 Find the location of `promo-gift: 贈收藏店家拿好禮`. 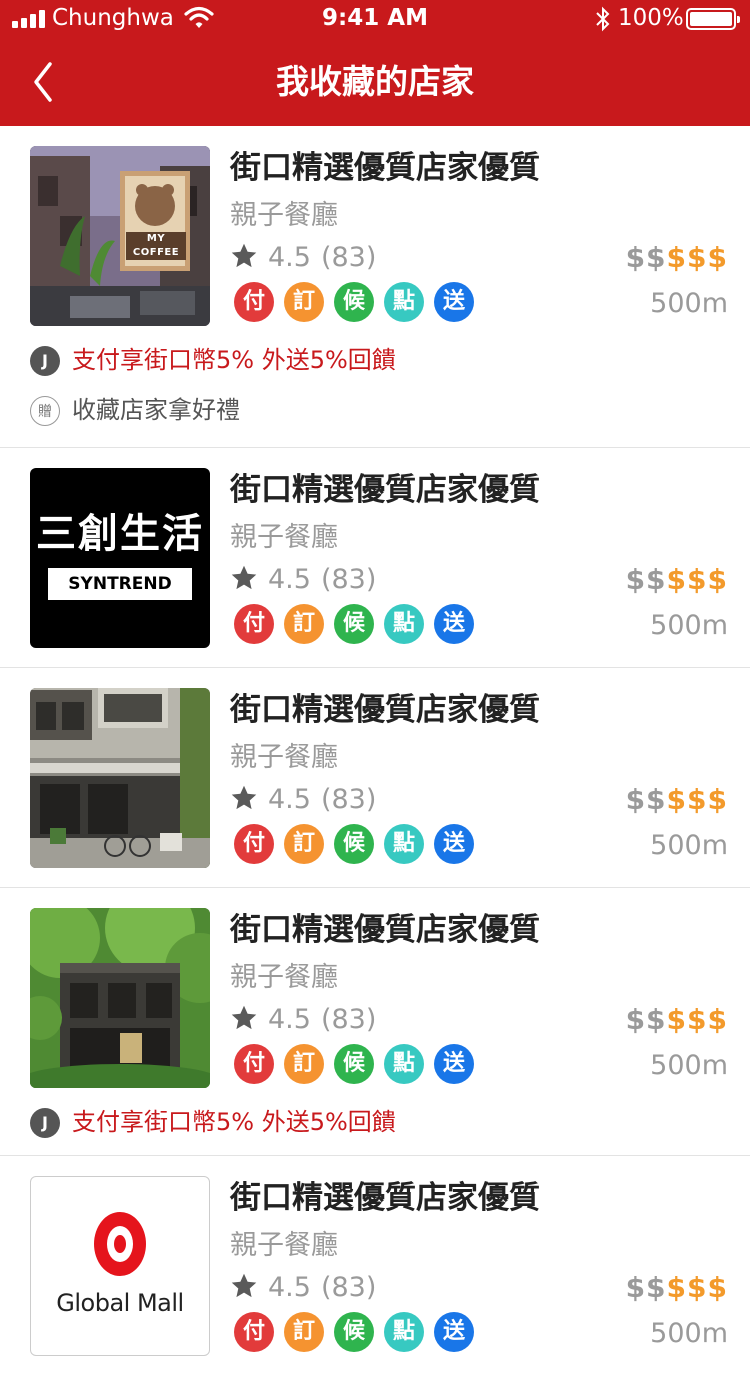

promo-gift: 贈收藏店家拿好禮 is located at coordinates (135, 410).